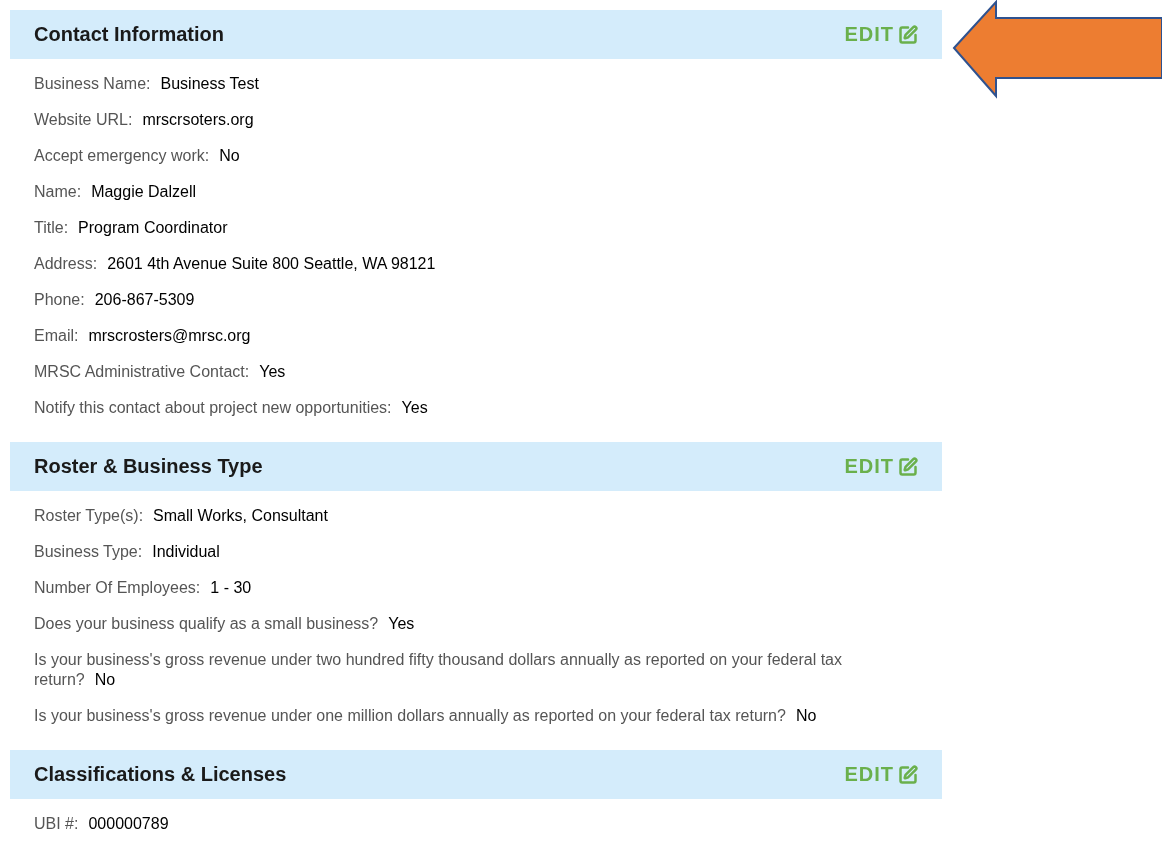  Describe the element at coordinates (426, 716) in the screenshot. I see `field-row-text: Is your business's gross revenue under one million dollars annually as reported on your federal tax return? No` at that location.